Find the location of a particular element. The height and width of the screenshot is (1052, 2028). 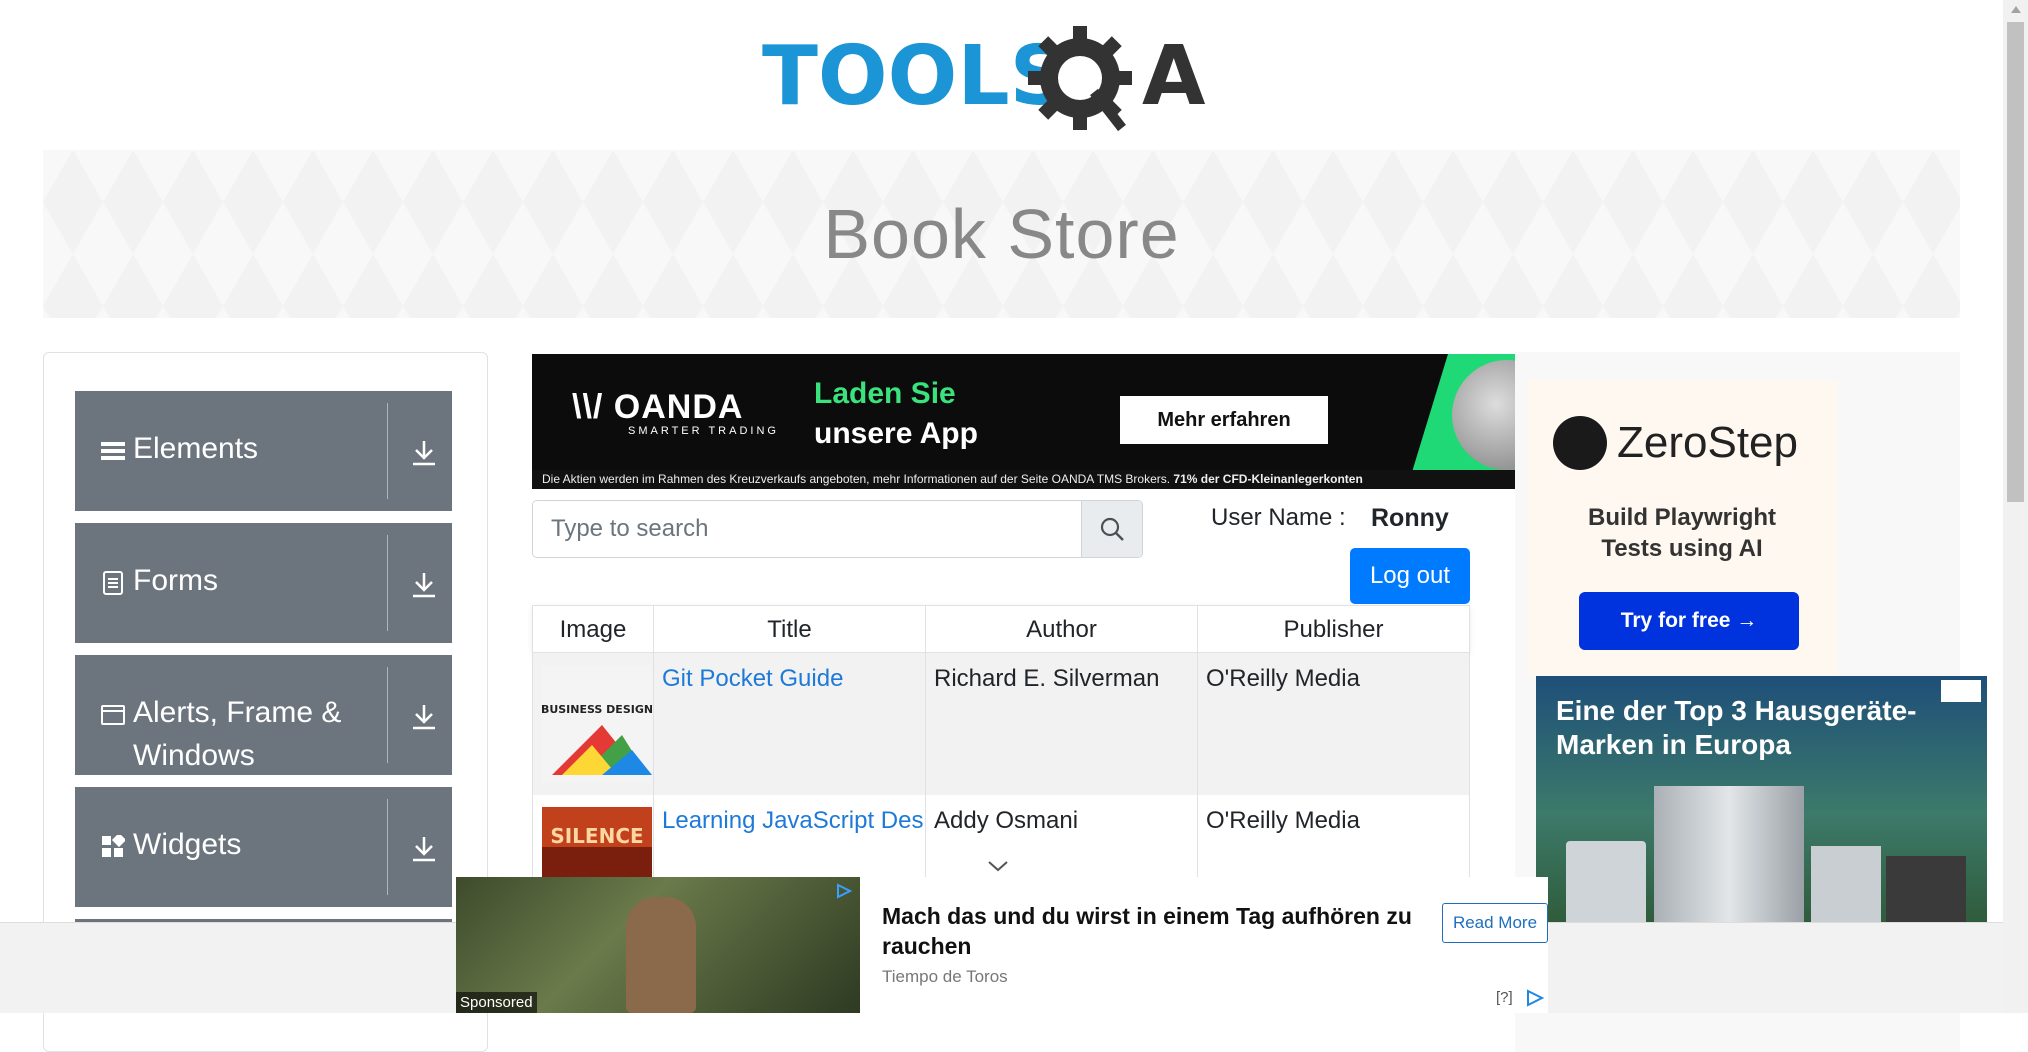

document-icon is located at coordinates (113, 583).